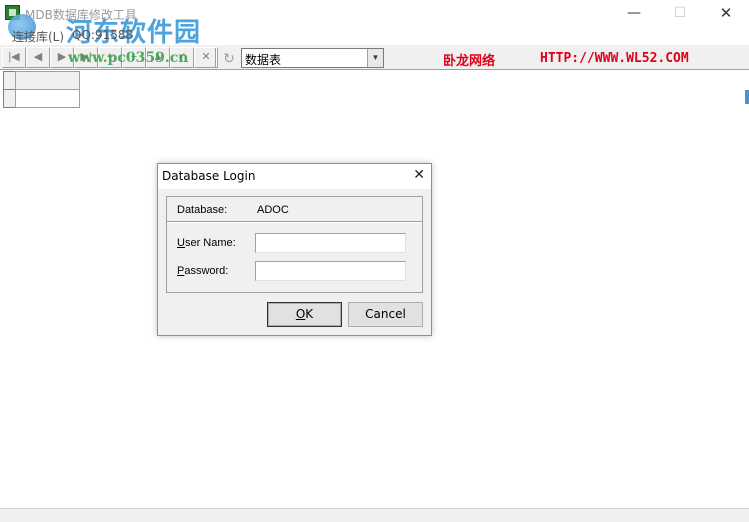  What do you see at coordinates (128, 58) in the screenshot?
I see `watermark-site-url: www.pc0359.cn` at bounding box center [128, 58].